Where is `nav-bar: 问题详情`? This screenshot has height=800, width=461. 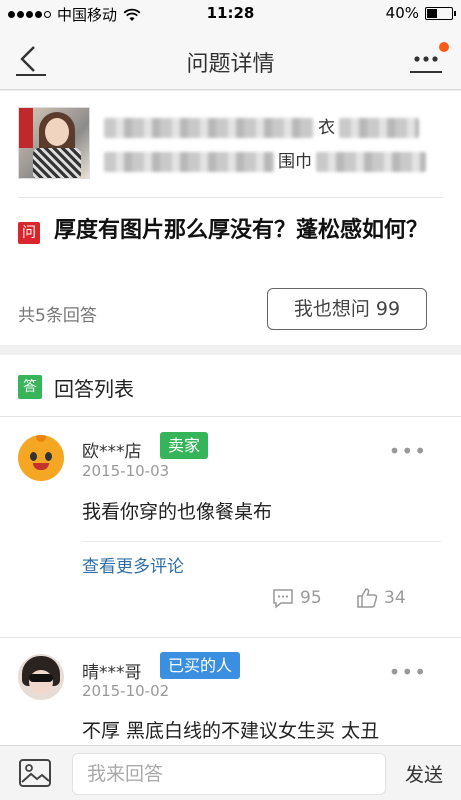 nav-bar: 问题详情 is located at coordinates (230, 59).